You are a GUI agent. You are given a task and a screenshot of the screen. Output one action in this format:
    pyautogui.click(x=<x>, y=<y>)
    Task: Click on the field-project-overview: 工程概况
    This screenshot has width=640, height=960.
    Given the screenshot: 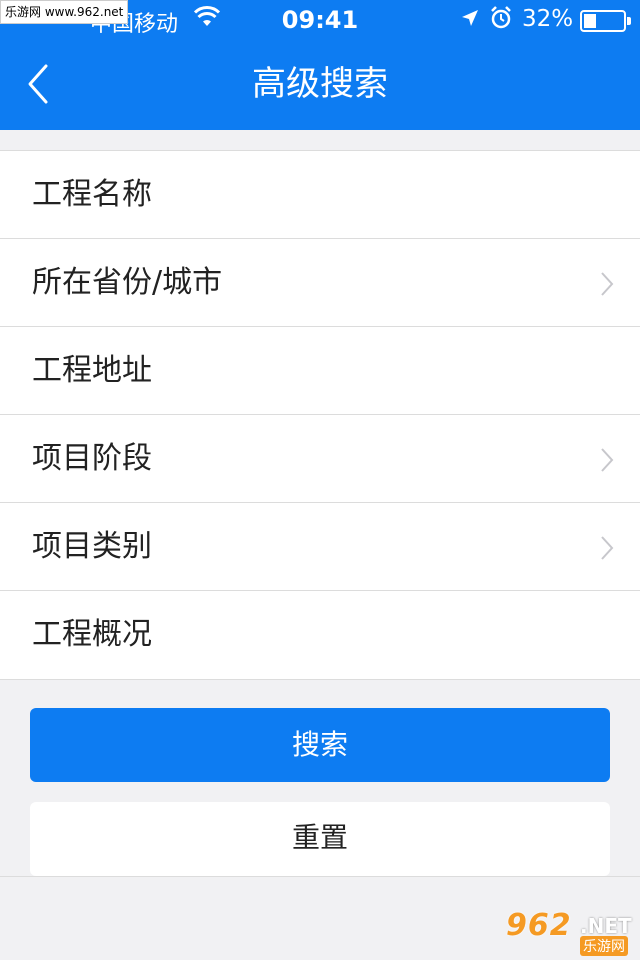 What is the action you would take?
    pyautogui.click(x=320, y=635)
    